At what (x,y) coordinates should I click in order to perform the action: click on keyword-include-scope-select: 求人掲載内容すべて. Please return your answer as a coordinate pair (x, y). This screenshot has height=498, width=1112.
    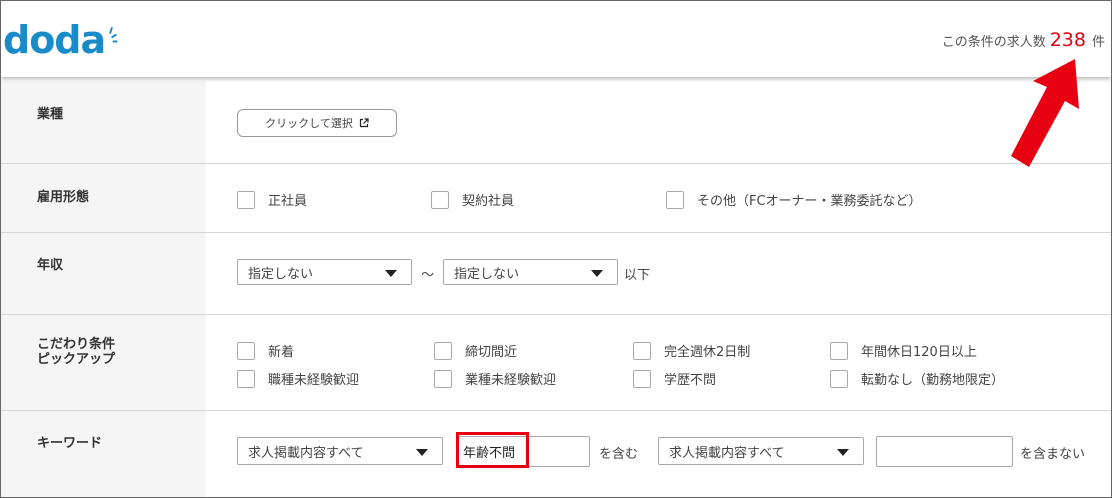
    Looking at the image, I should click on (340, 451).